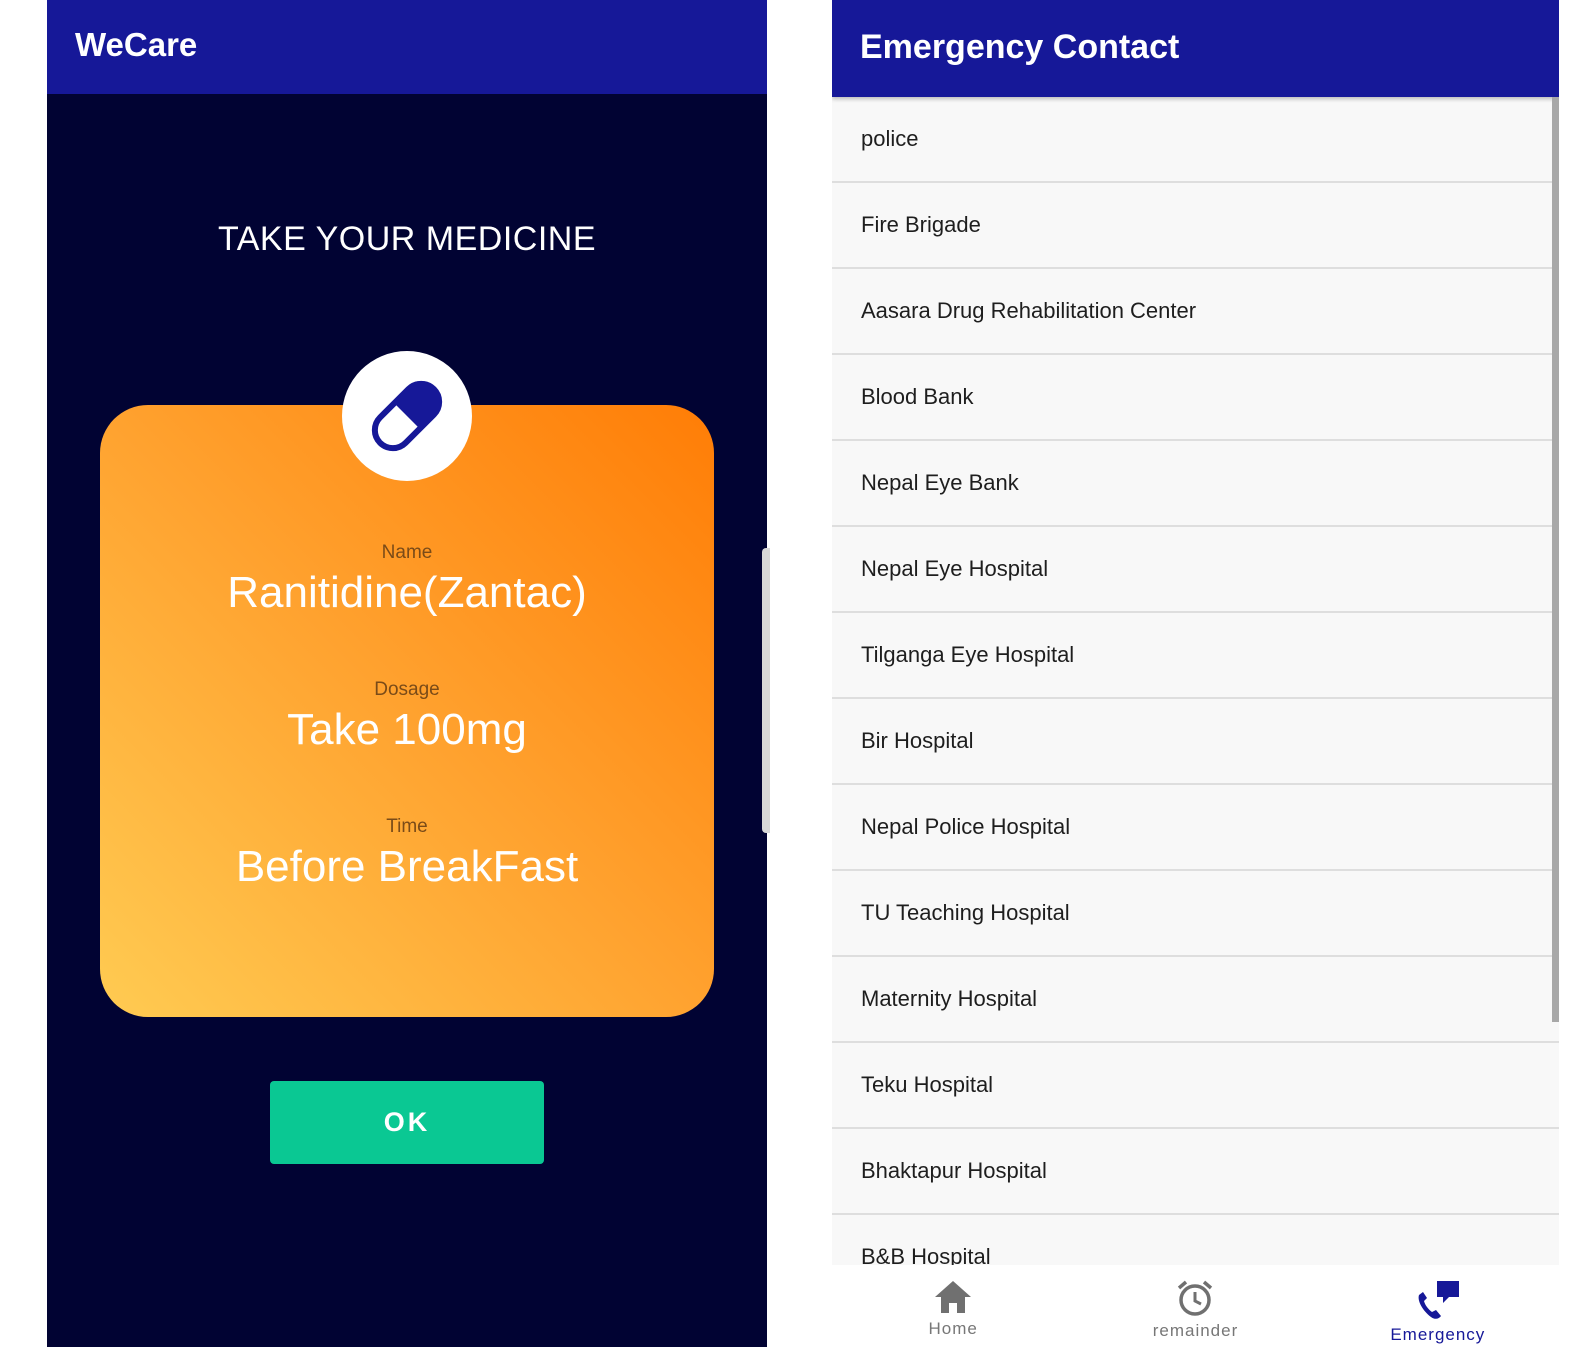 The width and height of the screenshot is (1592, 1347). I want to click on dosage-label: Dosage, so click(407, 689).